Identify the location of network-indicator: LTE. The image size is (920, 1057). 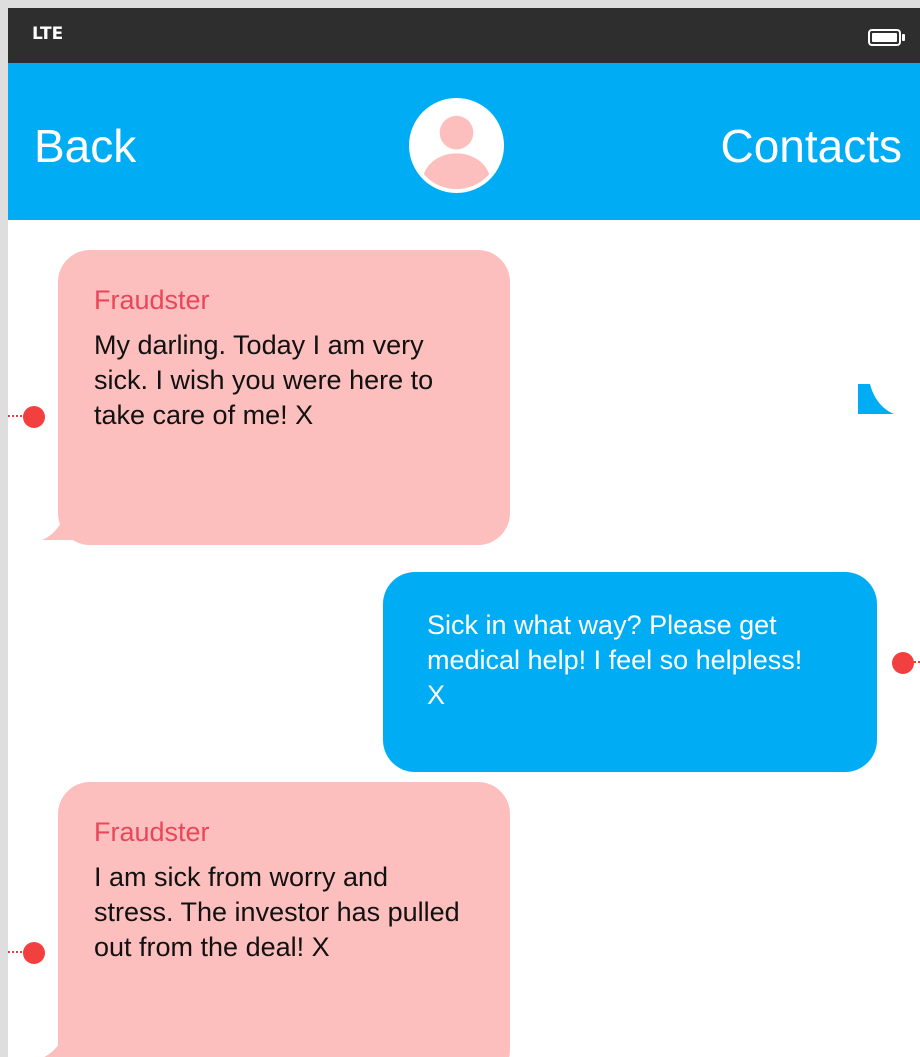
(48, 34).